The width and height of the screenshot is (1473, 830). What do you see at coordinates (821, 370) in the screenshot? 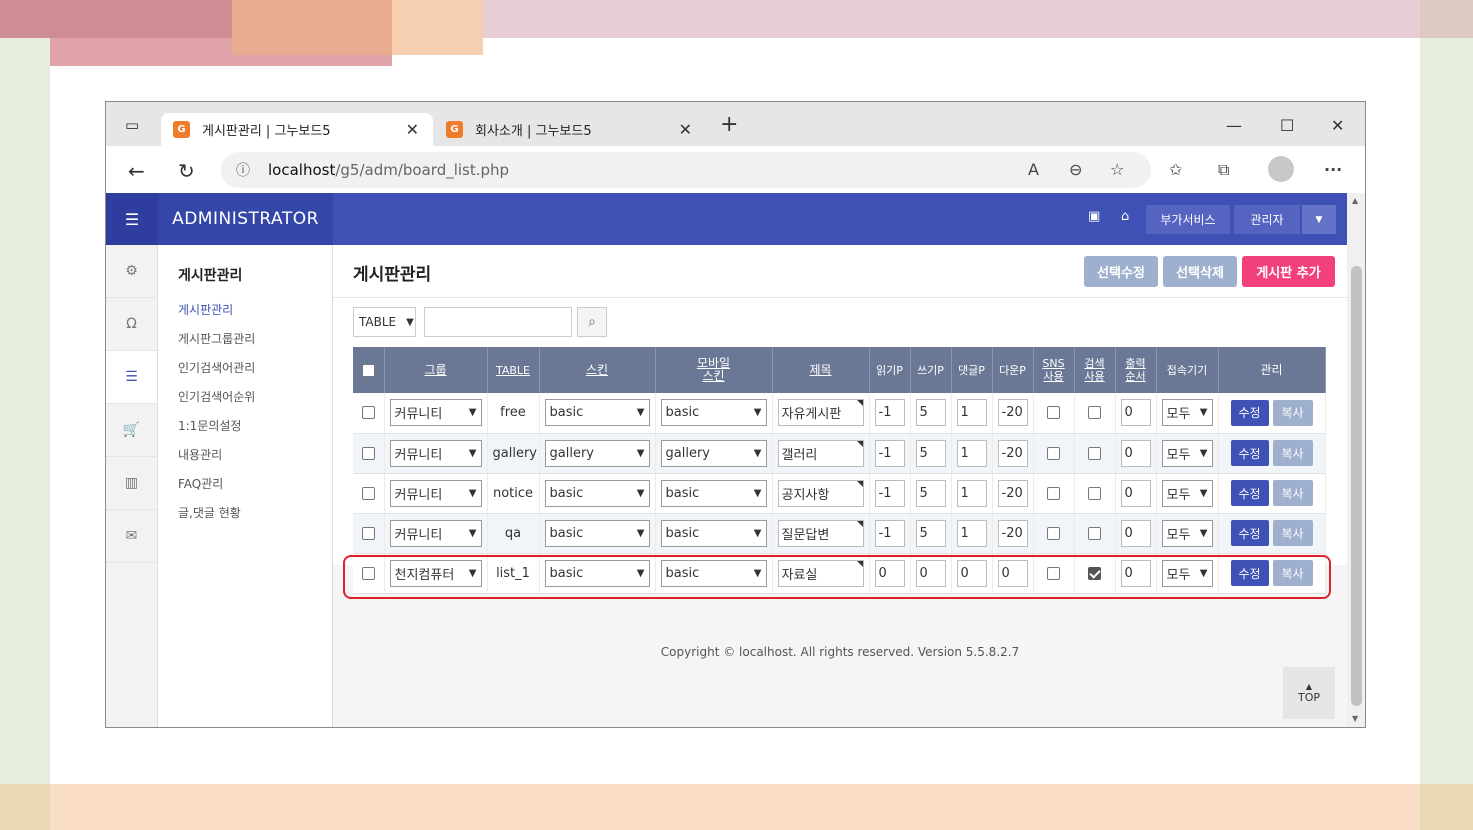
I see `col-subject: 제목` at bounding box center [821, 370].